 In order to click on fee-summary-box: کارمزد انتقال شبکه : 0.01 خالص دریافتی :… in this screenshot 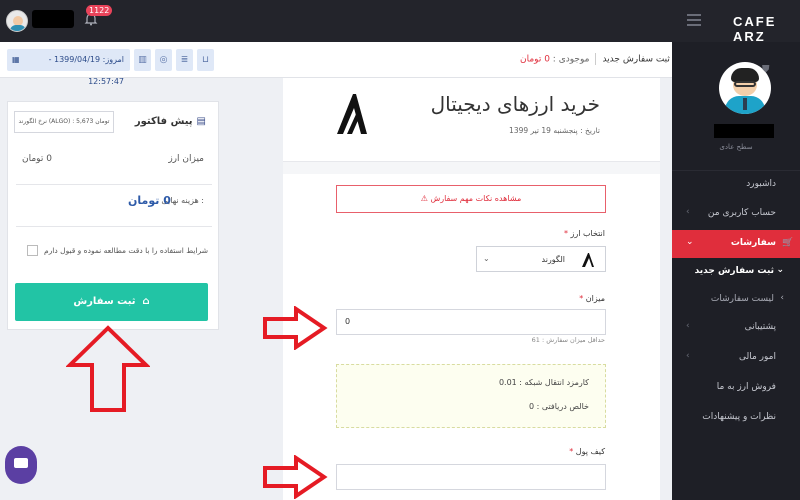, I will do `click(471, 396)`.